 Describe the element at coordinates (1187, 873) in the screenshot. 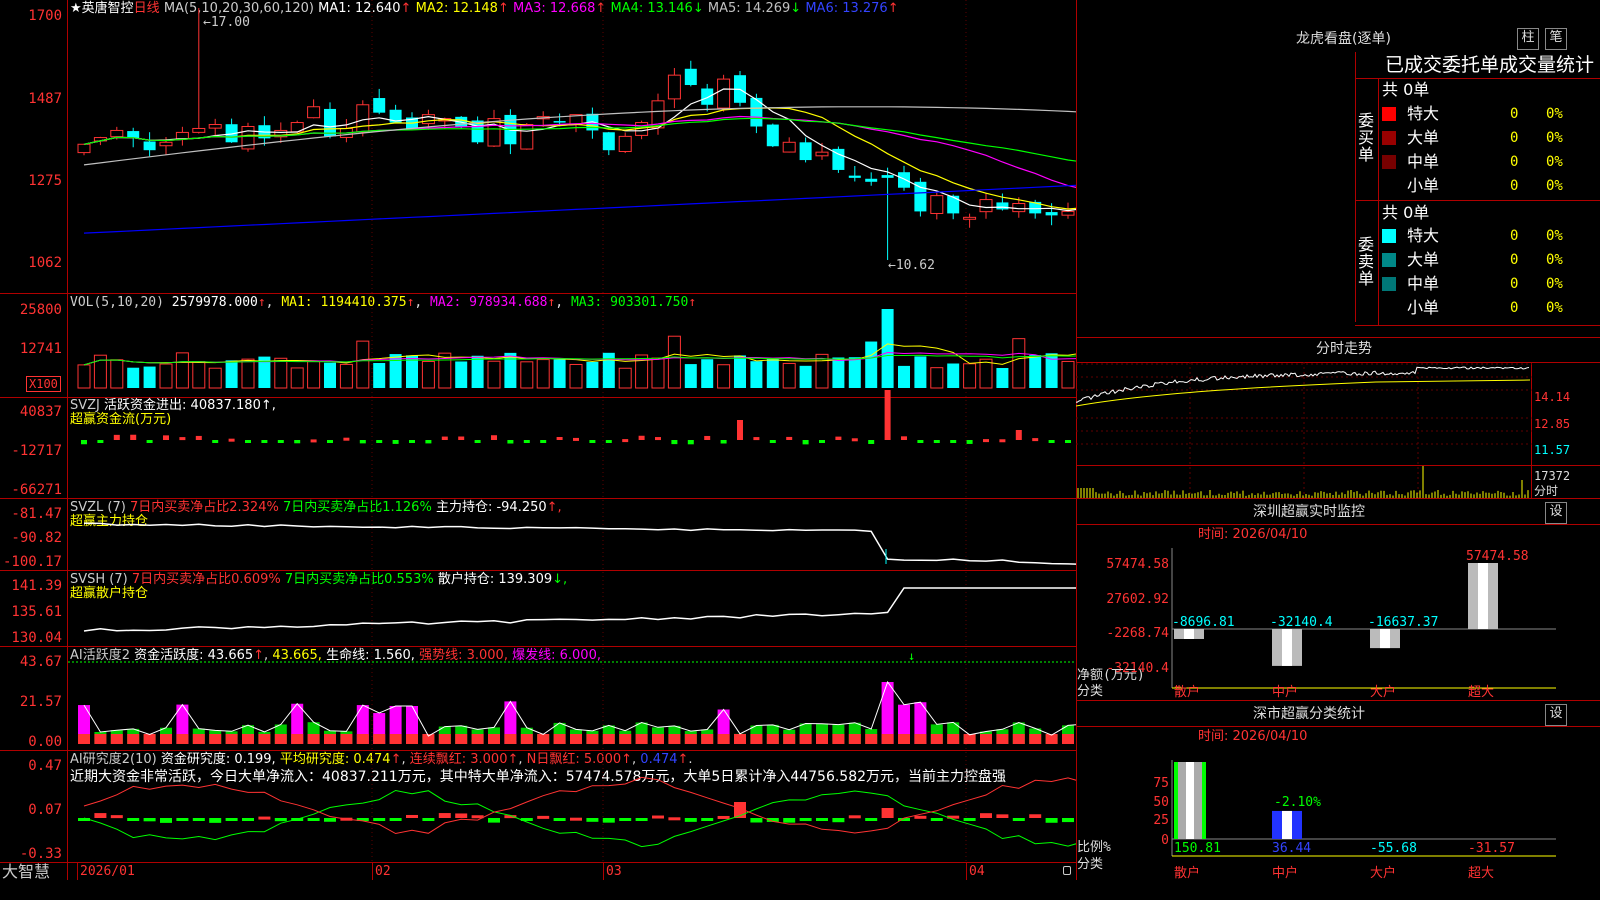

I see `classify-category: 散户` at that location.